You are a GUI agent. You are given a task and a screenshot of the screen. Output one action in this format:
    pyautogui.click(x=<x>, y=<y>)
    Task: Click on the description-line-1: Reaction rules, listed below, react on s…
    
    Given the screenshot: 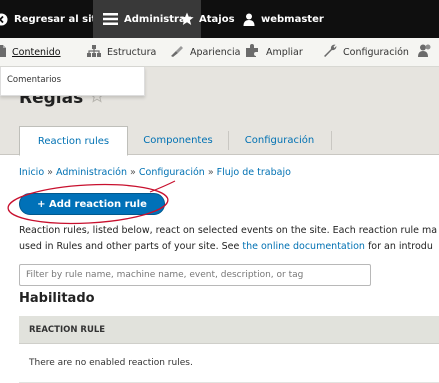 What is the action you would take?
    pyautogui.click(x=228, y=230)
    